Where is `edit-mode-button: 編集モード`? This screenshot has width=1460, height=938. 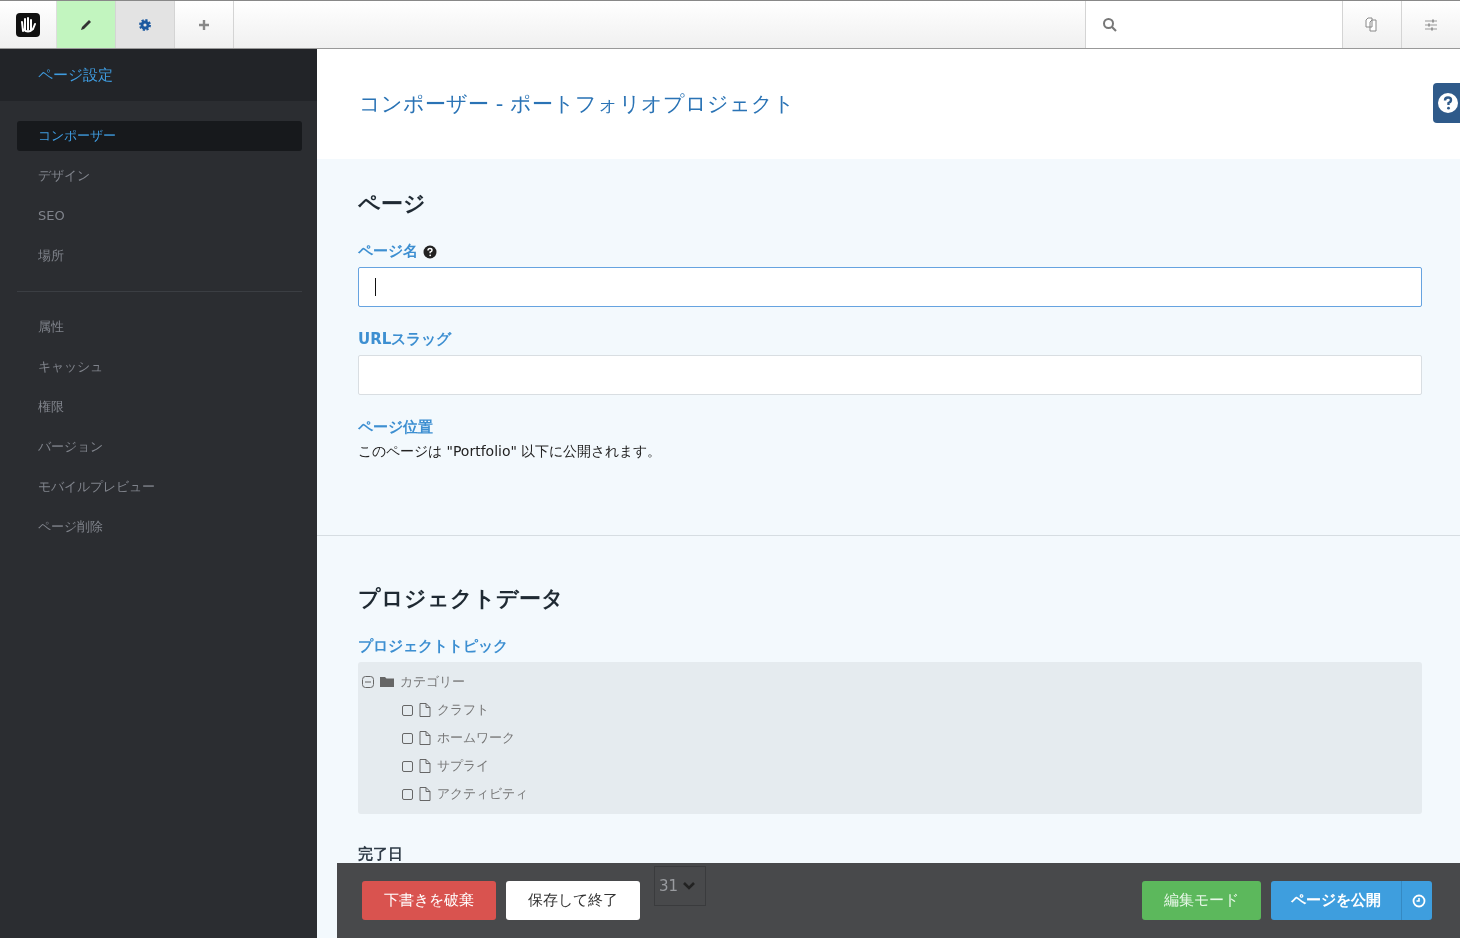 edit-mode-button: 編集モード is located at coordinates (1201, 900).